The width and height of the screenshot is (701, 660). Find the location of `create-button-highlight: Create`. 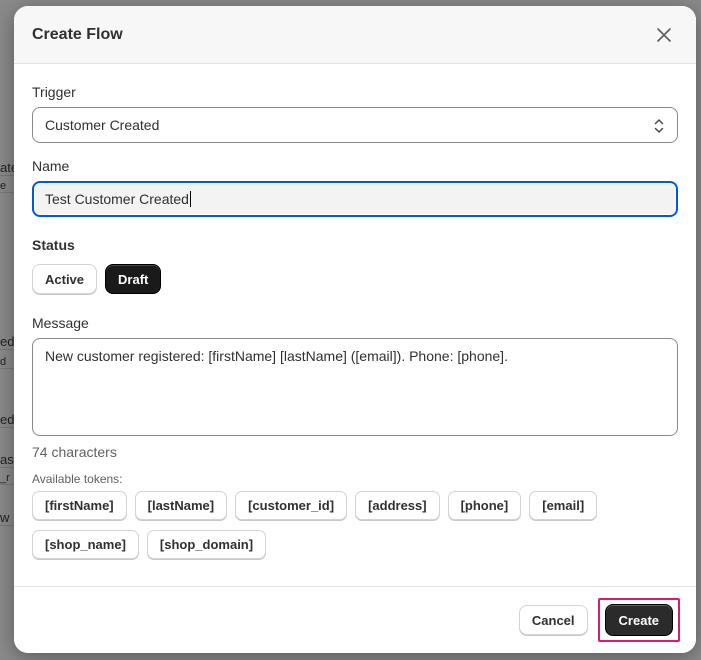

create-button-highlight: Create is located at coordinates (638, 620).